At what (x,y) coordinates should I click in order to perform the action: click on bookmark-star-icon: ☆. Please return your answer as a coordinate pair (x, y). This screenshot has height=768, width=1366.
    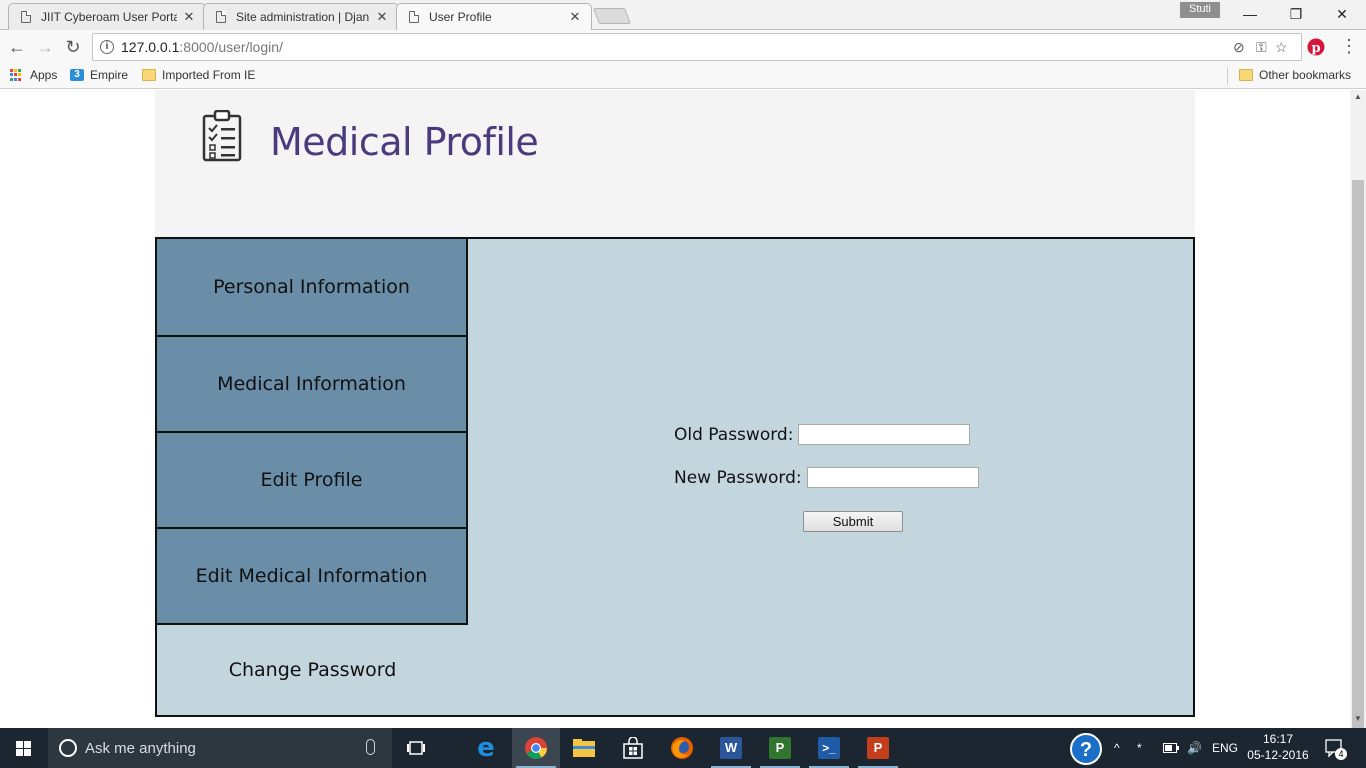
    Looking at the image, I should click on (1281, 47).